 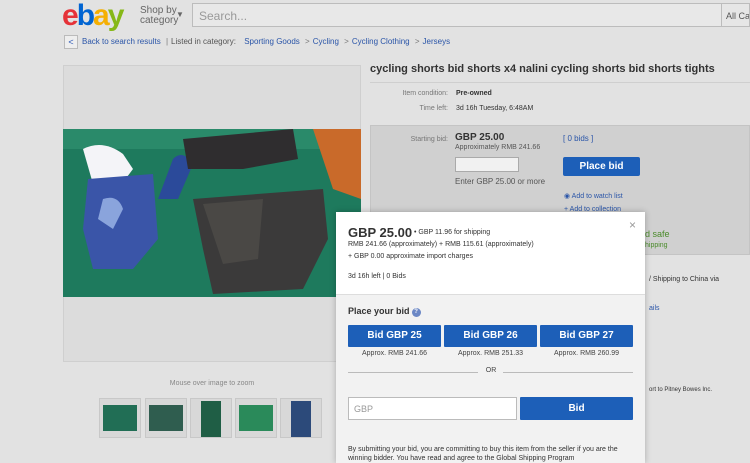 I want to click on approx-price: Approximately RMB 241.66, so click(x=498, y=147).